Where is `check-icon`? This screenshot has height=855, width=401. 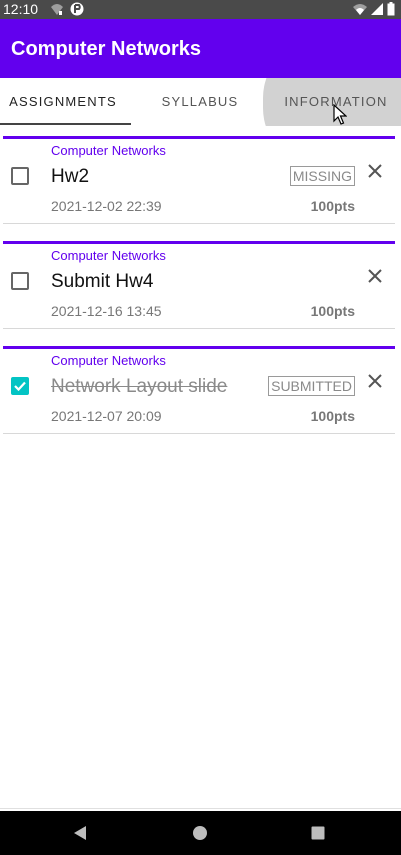
check-icon is located at coordinates (20, 386).